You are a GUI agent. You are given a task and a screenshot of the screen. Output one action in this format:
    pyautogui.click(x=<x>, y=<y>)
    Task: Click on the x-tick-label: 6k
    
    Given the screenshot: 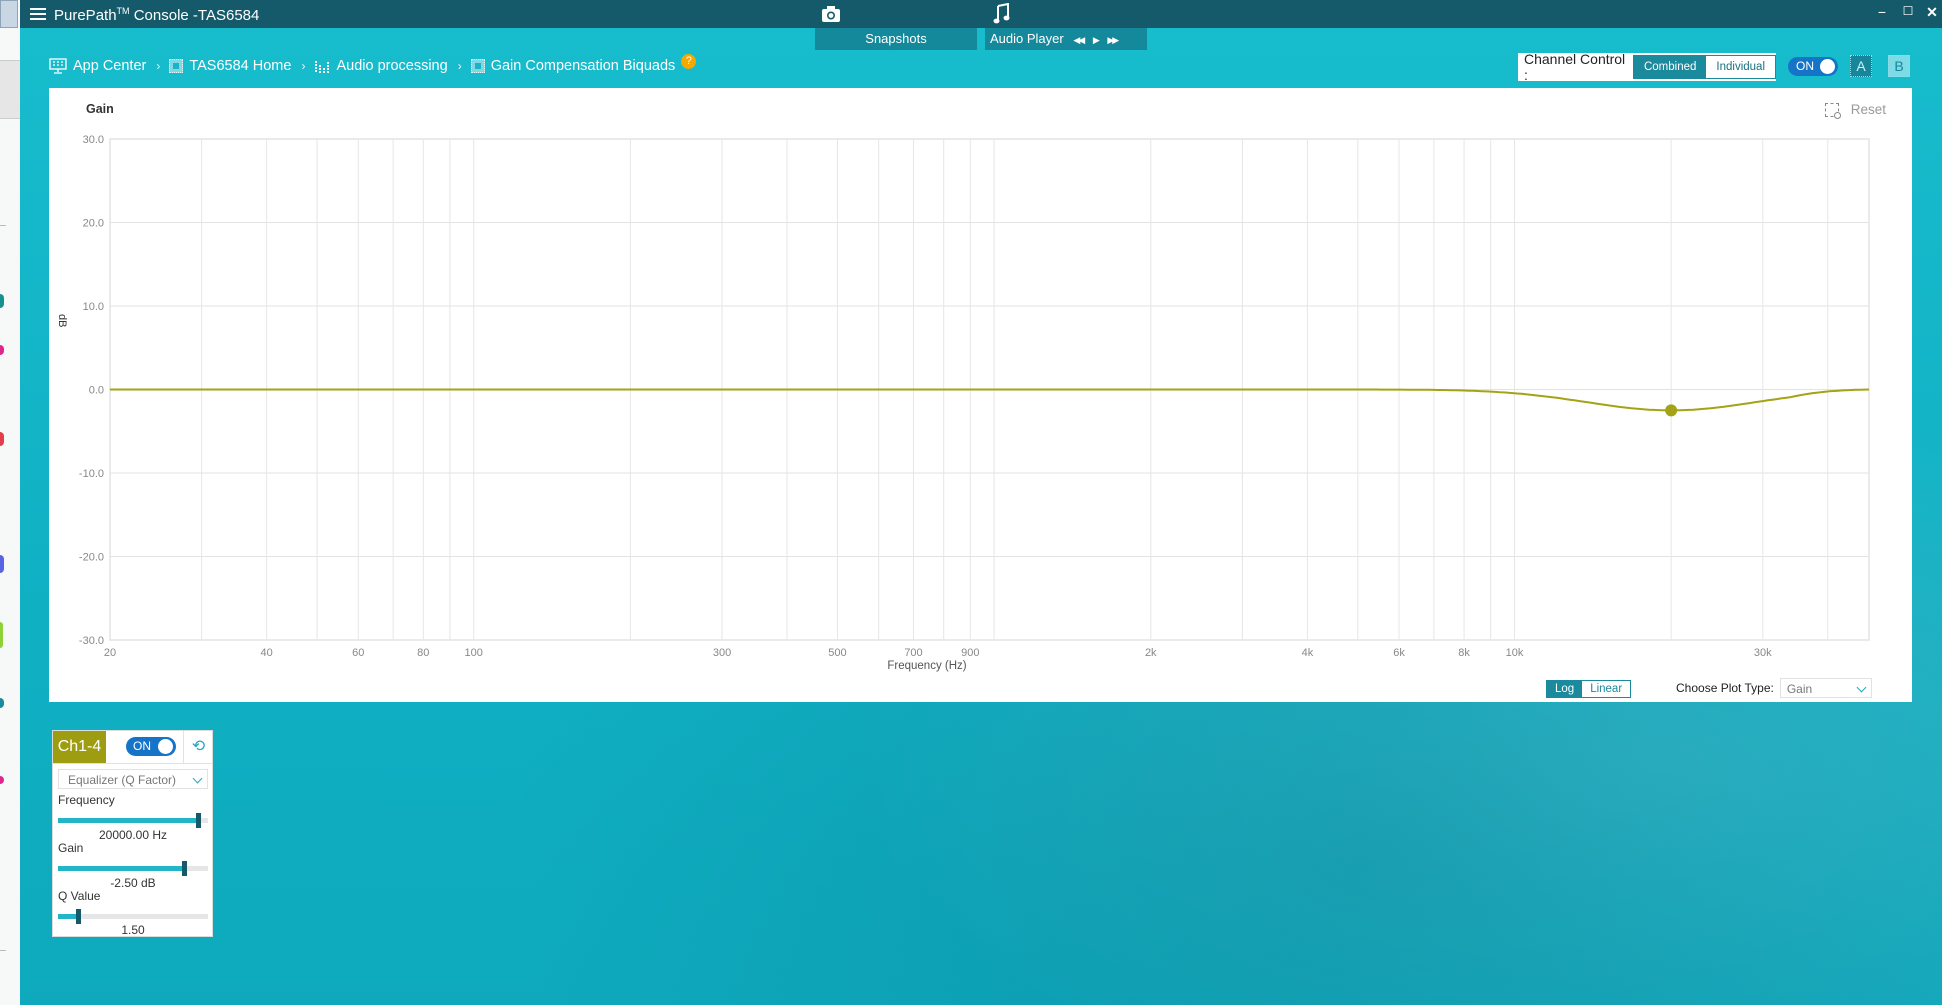 What is the action you would take?
    pyautogui.click(x=1399, y=653)
    